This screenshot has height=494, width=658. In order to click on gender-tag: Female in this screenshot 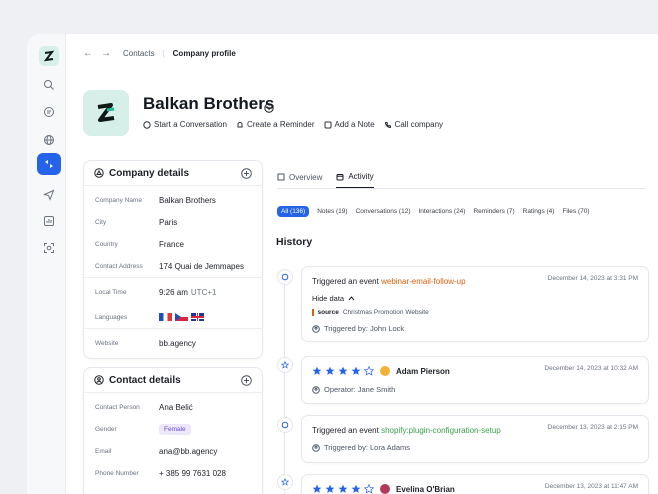, I will do `click(175, 429)`.